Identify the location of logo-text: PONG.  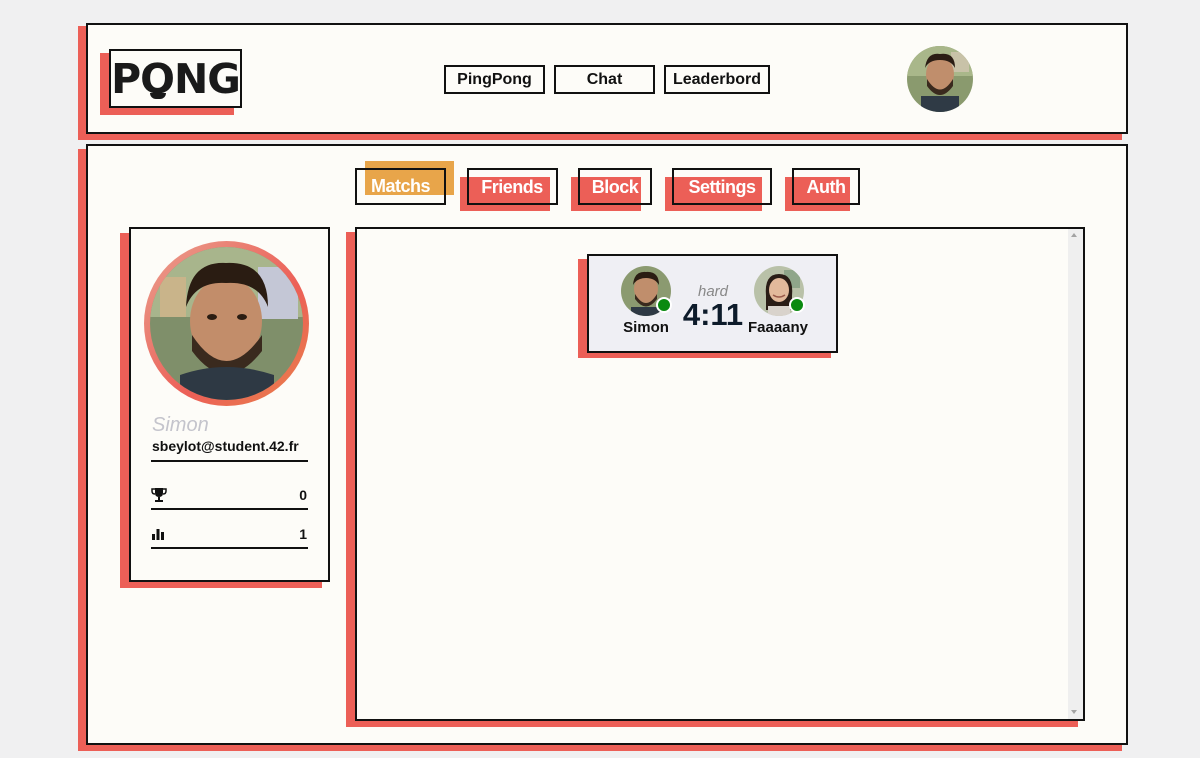
(176, 78).